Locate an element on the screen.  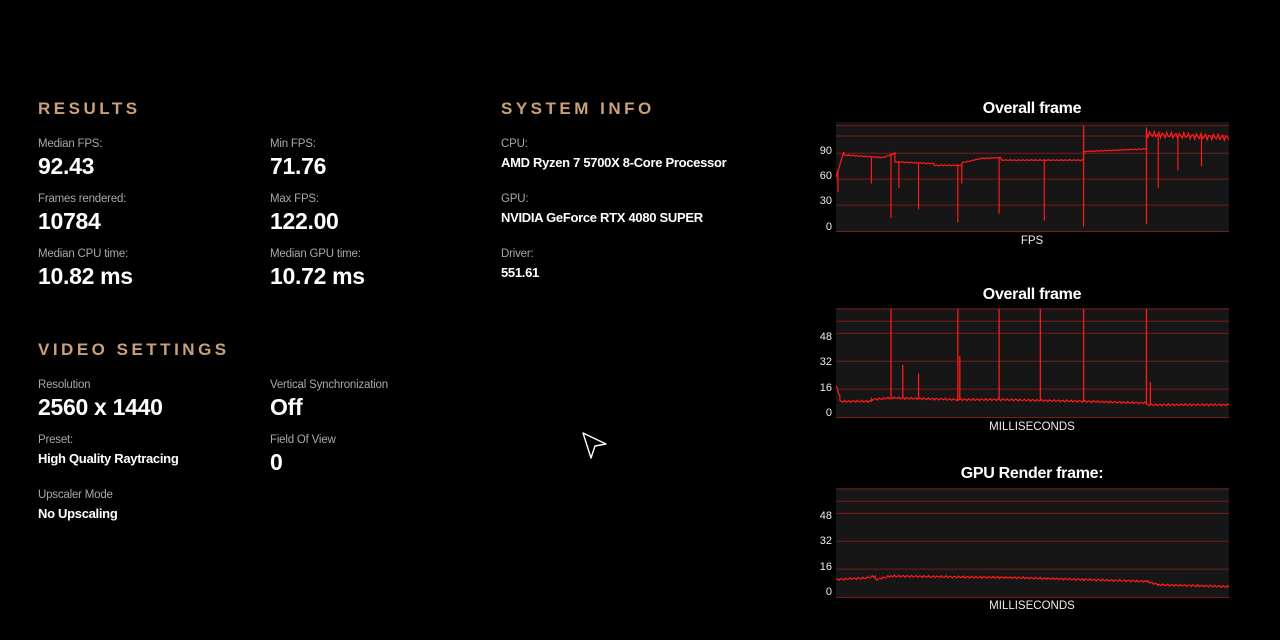
frametime-ytick-32: 32 is located at coordinates (825, 362).